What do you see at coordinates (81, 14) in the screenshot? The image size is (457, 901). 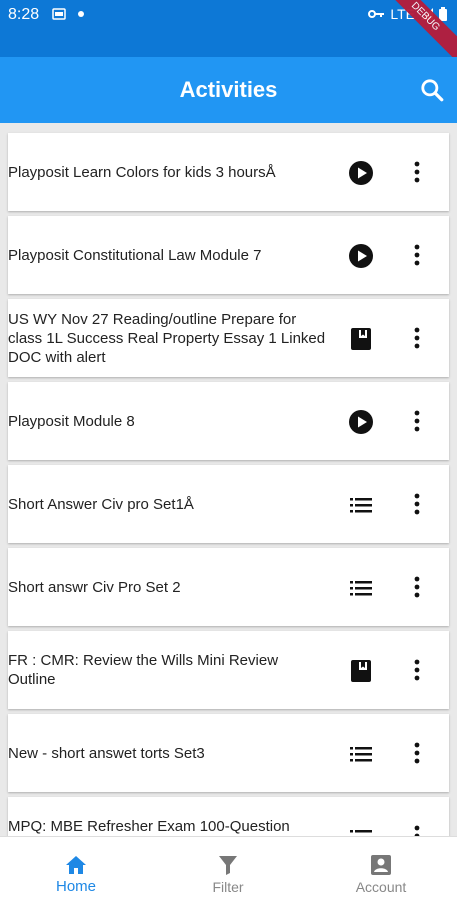 I see `notification-dot-icon` at bounding box center [81, 14].